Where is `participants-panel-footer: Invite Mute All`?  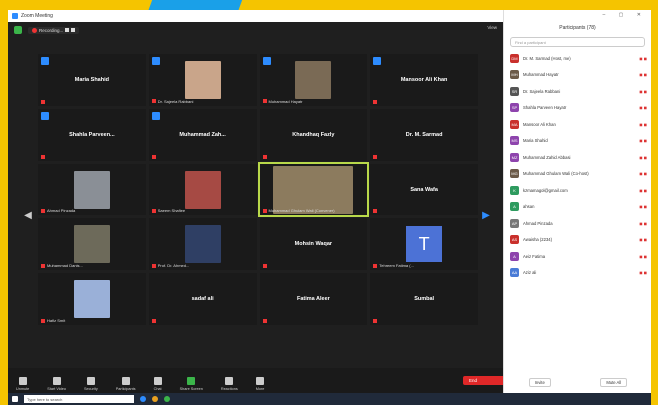
participants-panel-footer: Invite Mute All is located at coordinates (578, 382).